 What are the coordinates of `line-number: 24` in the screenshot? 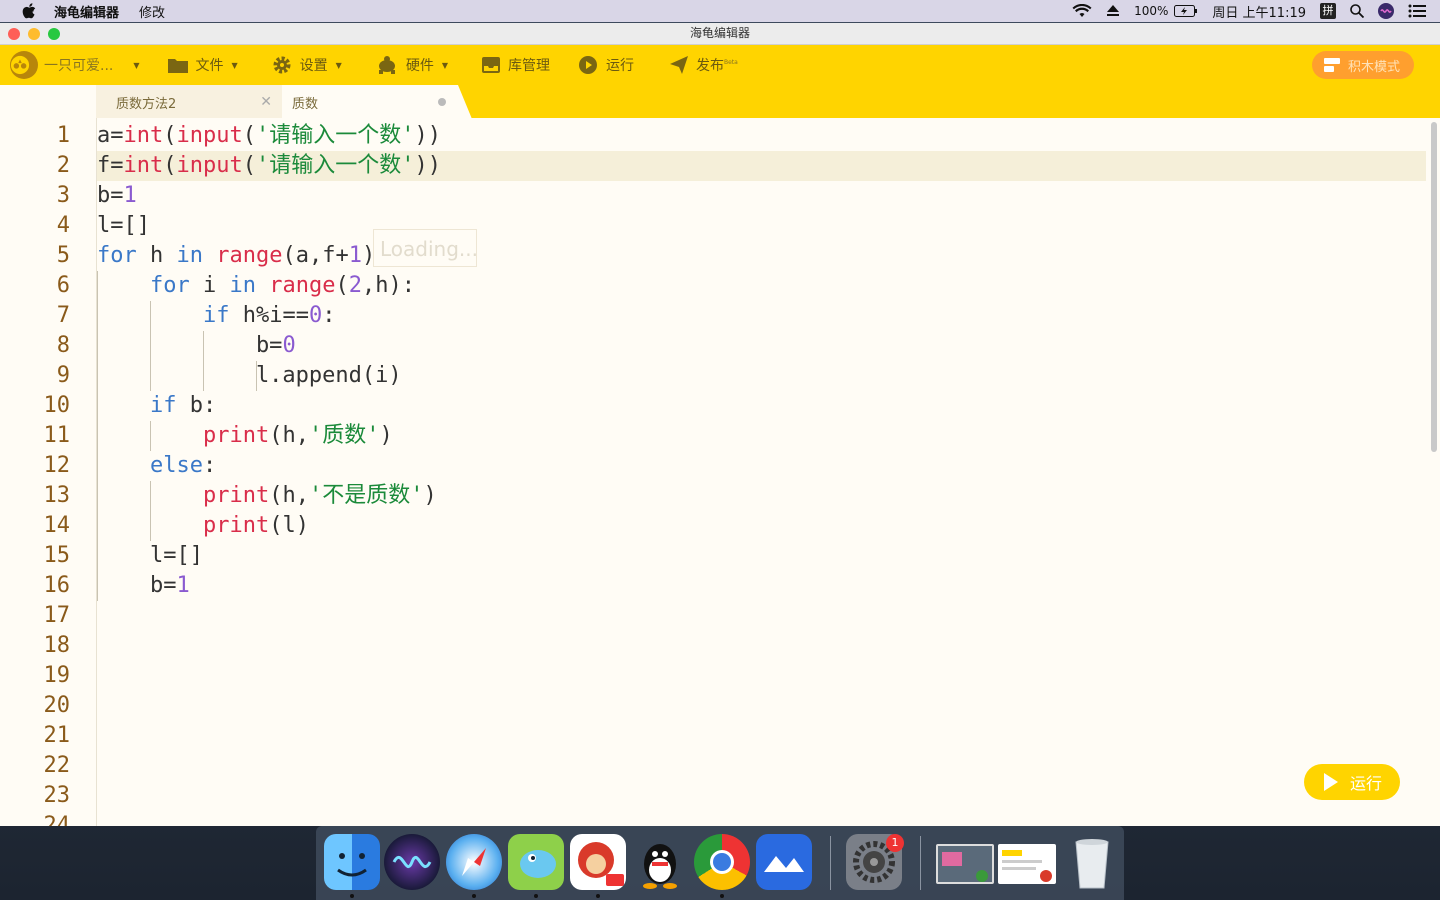 It's located at (57, 819).